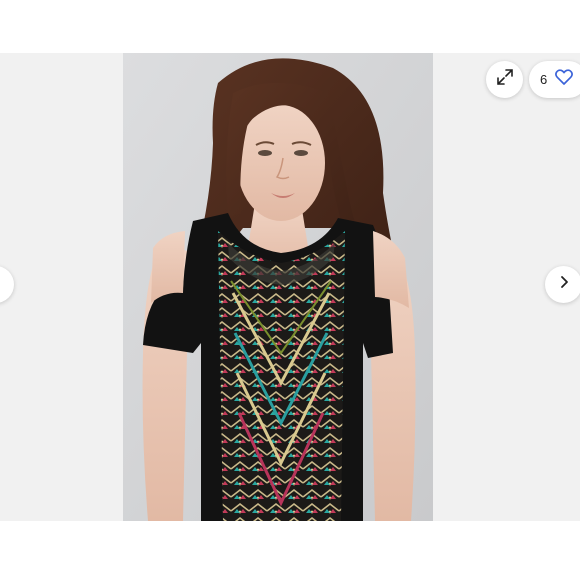  What do you see at coordinates (564, 79) in the screenshot?
I see `heart-outline-icon` at bounding box center [564, 79].